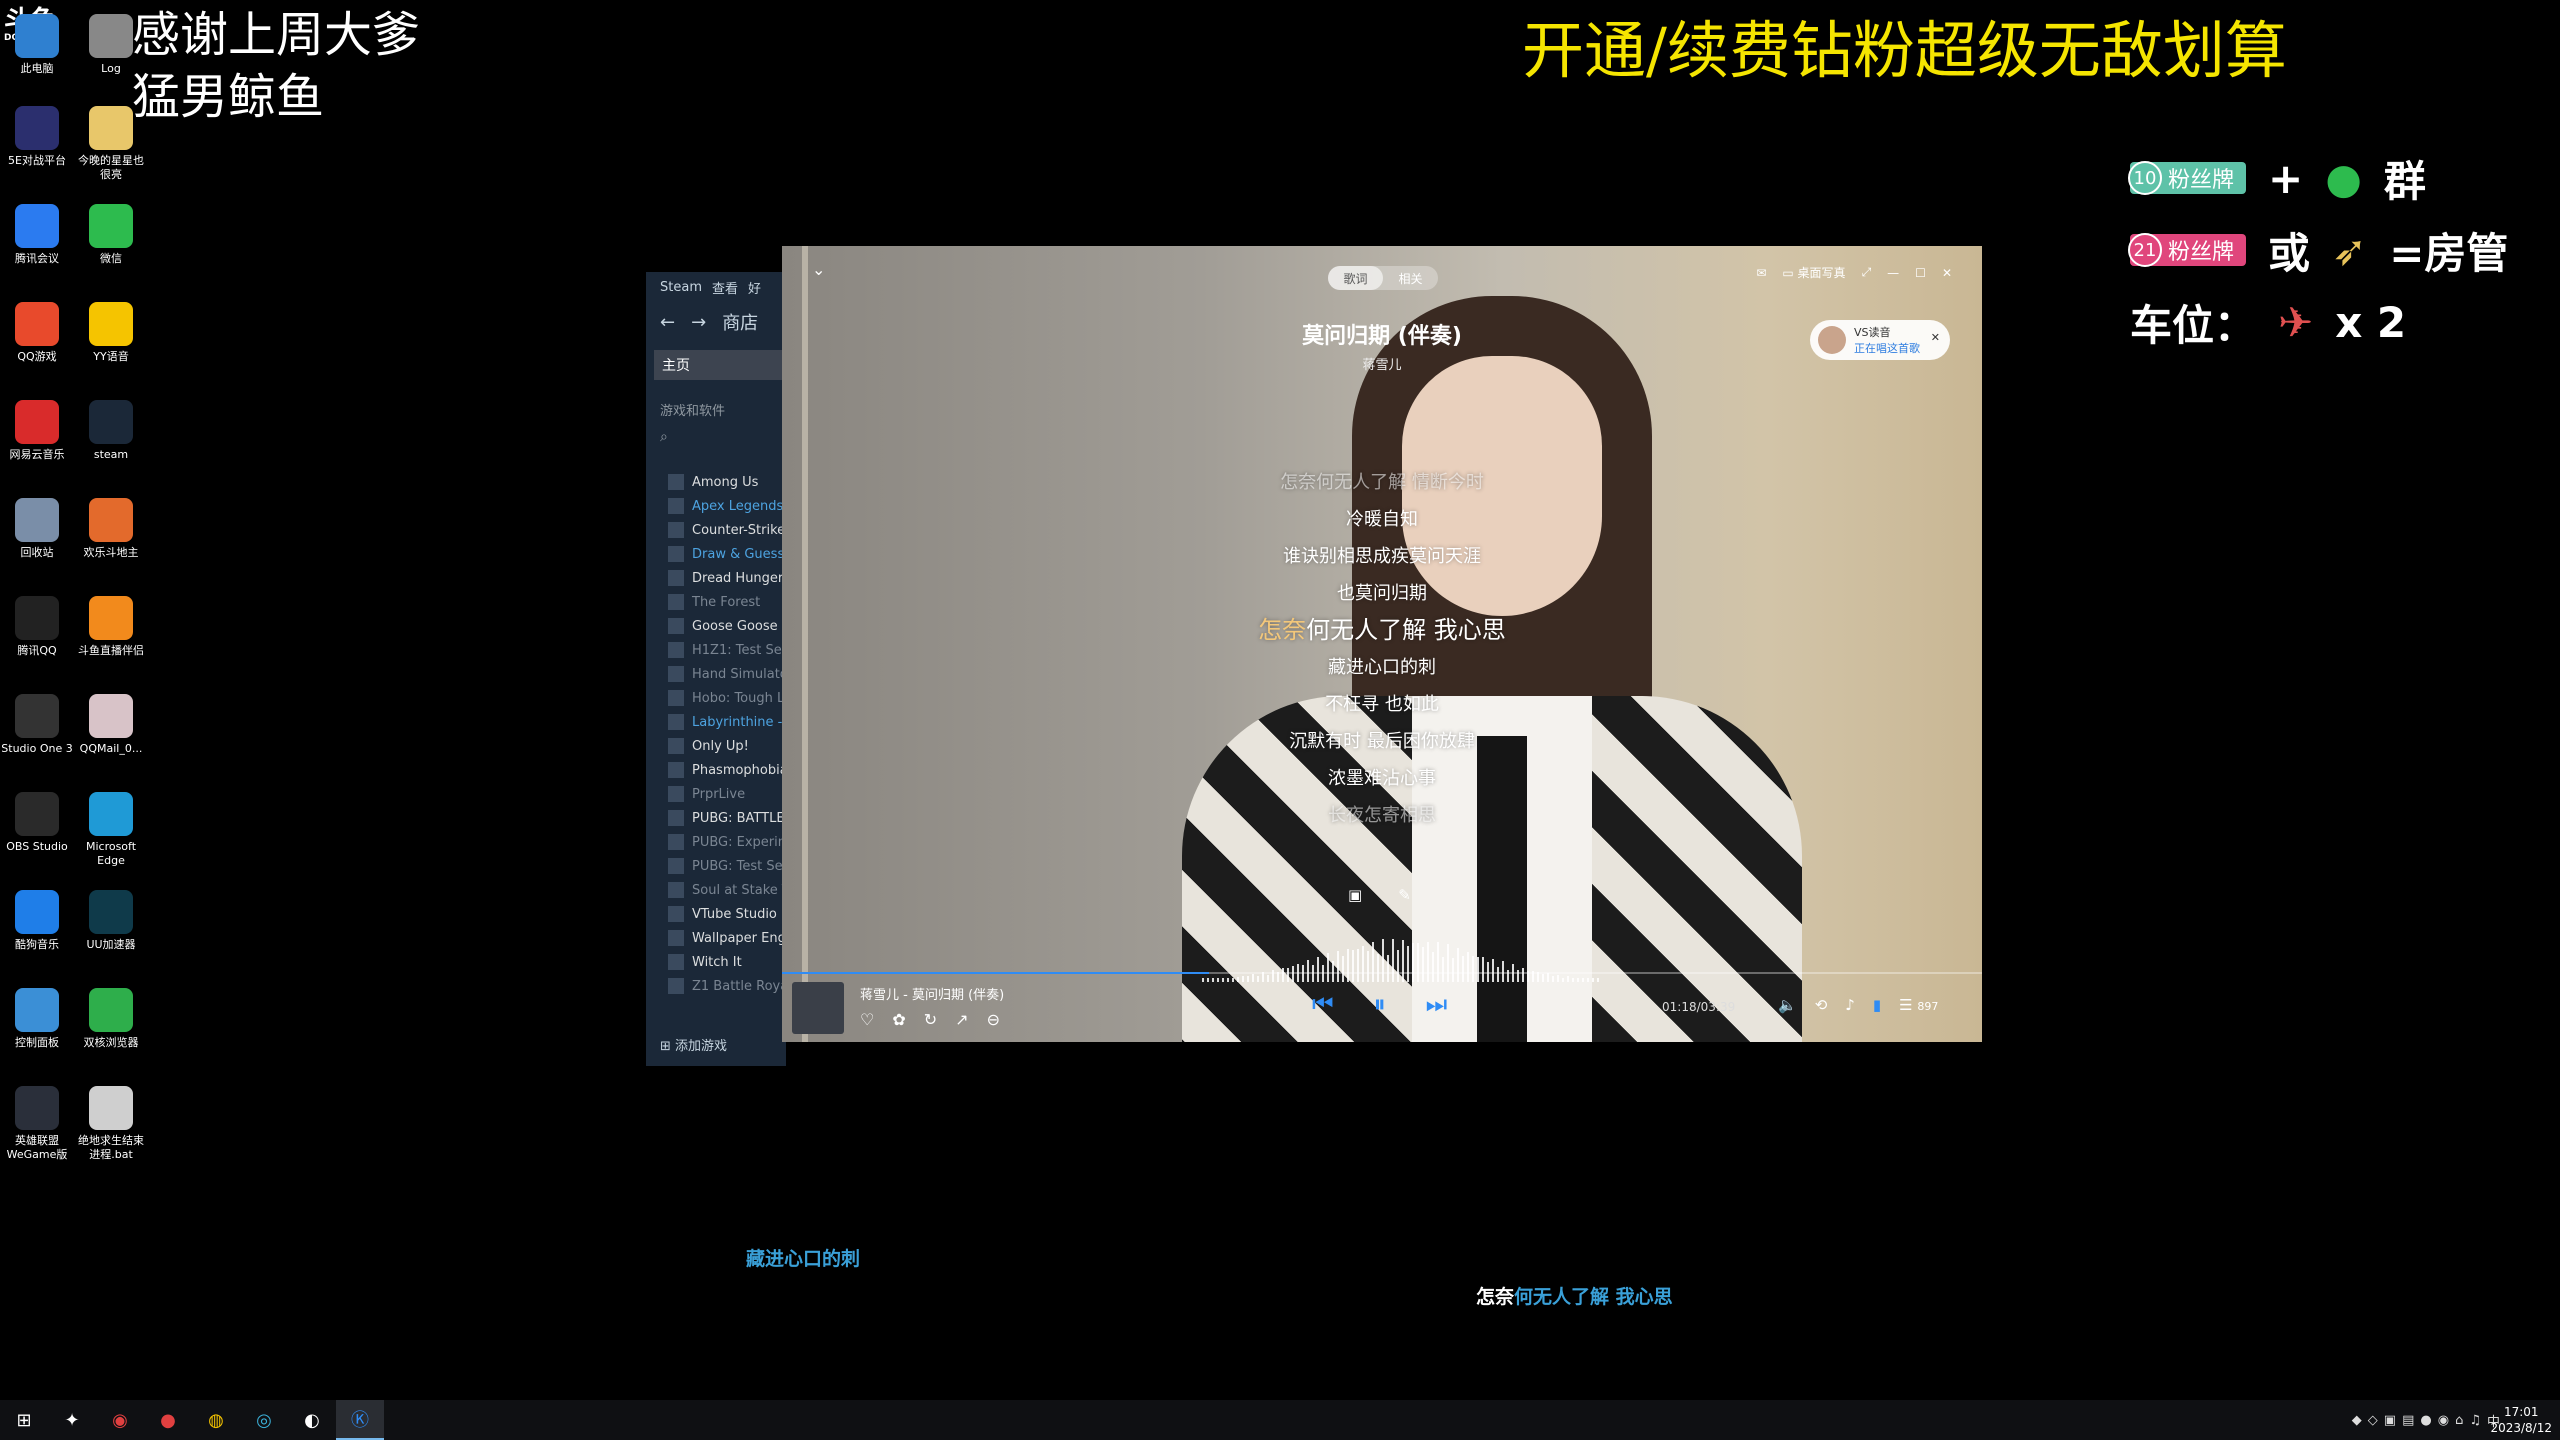  What do you see at coordinates (667, 322) in the screenshot?
I see `back-arrow-icon: ←` at bounding box center [667, 322].